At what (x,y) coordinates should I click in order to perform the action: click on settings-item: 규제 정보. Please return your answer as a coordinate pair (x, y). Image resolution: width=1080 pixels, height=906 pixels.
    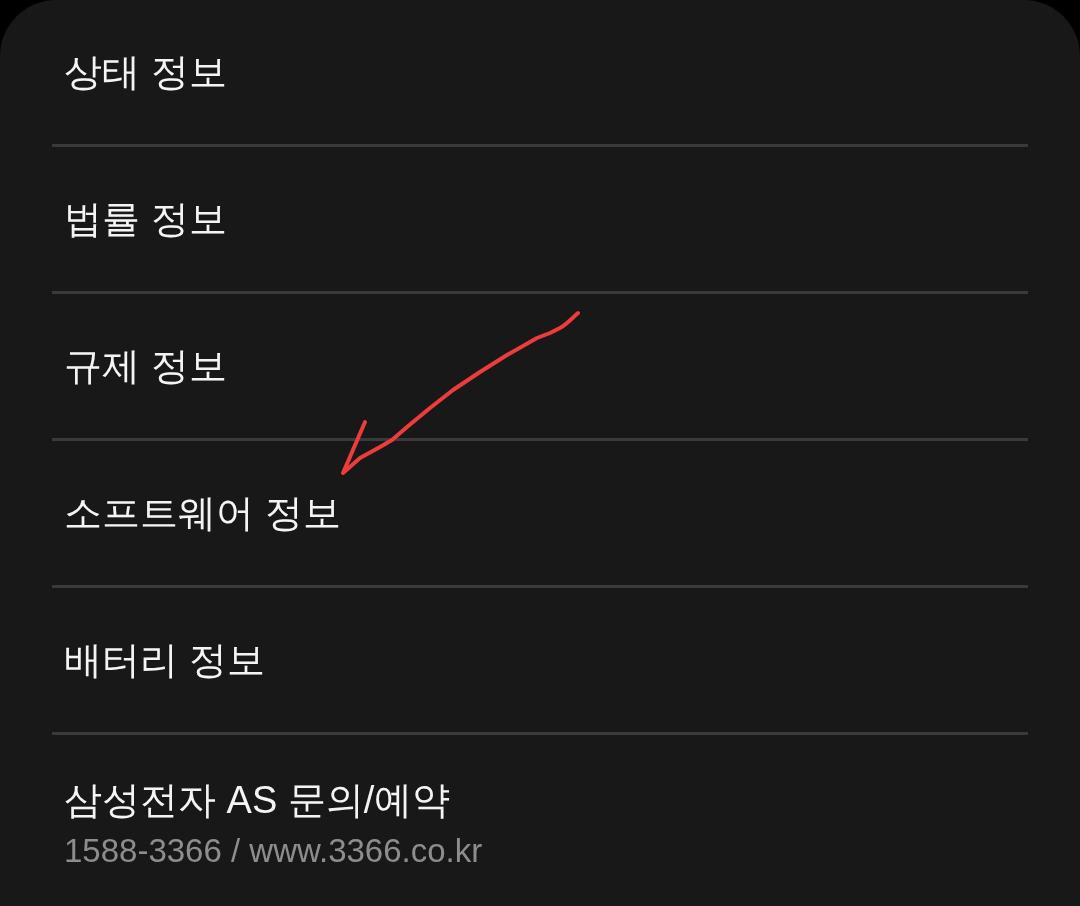
    Looking at the image, I should click on (145, 366).